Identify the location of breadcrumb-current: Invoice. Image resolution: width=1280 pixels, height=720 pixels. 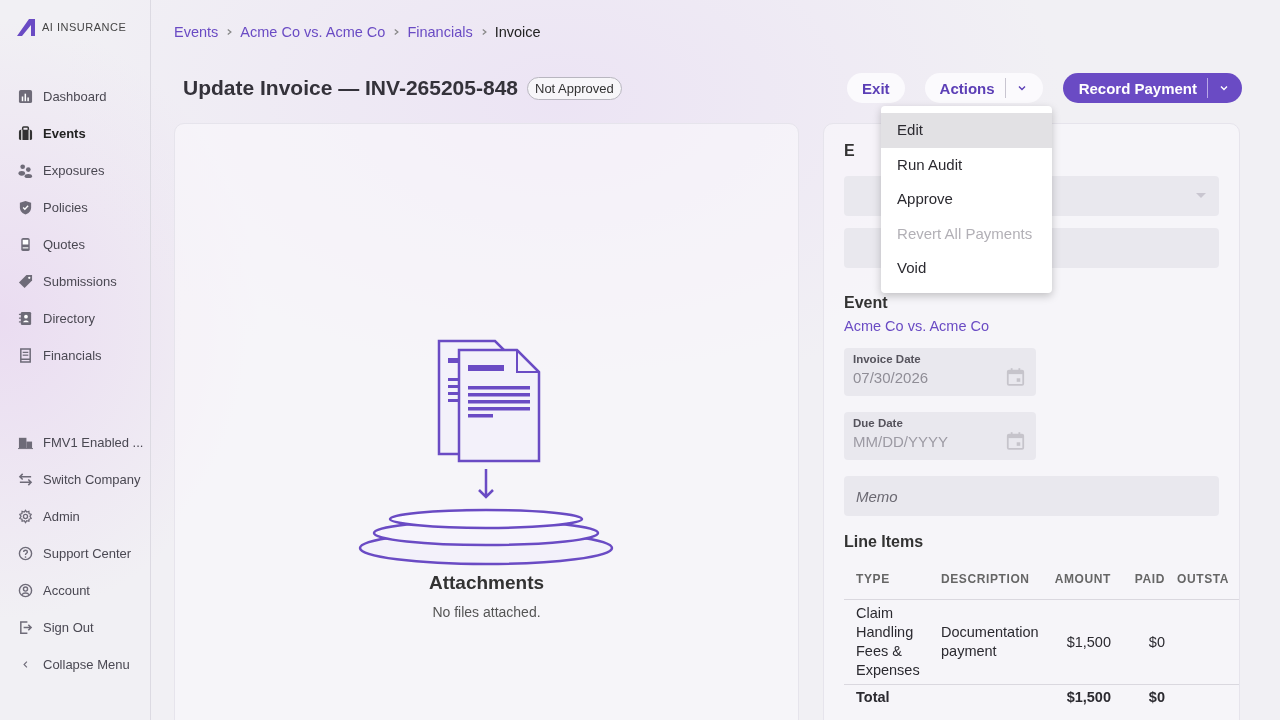
(517, 32).